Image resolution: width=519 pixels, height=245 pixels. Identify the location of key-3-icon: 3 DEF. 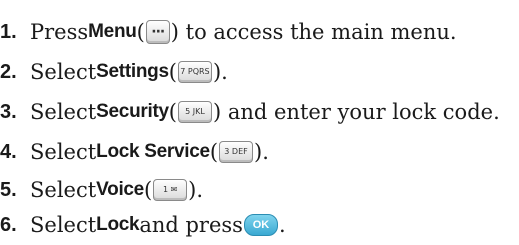
(236, 152).